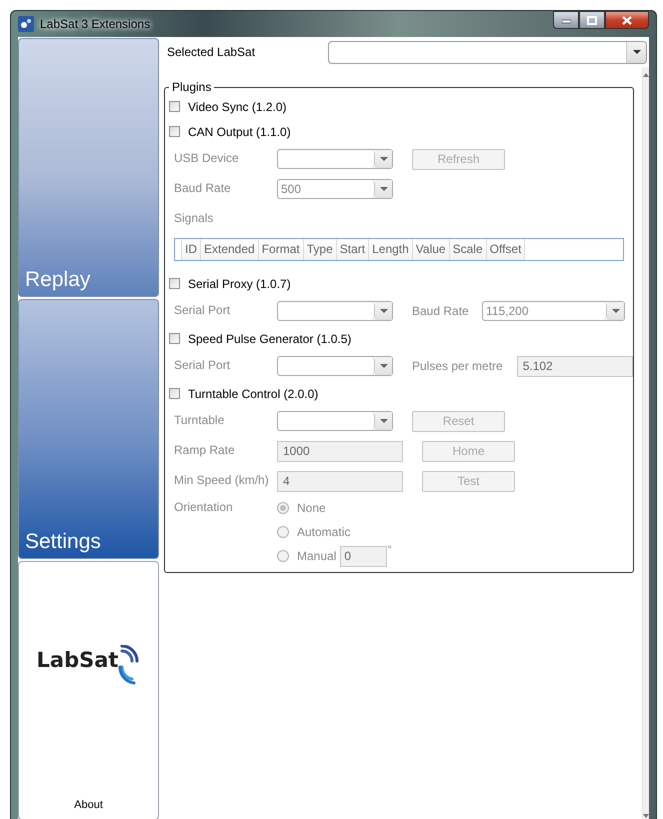 Image resolution: width=663 pixels, height=819 pixels. What do you see at coordinates (191, 87) in the screenshot?
I see `group-title: Plugins` at bounding box center [191, 87].